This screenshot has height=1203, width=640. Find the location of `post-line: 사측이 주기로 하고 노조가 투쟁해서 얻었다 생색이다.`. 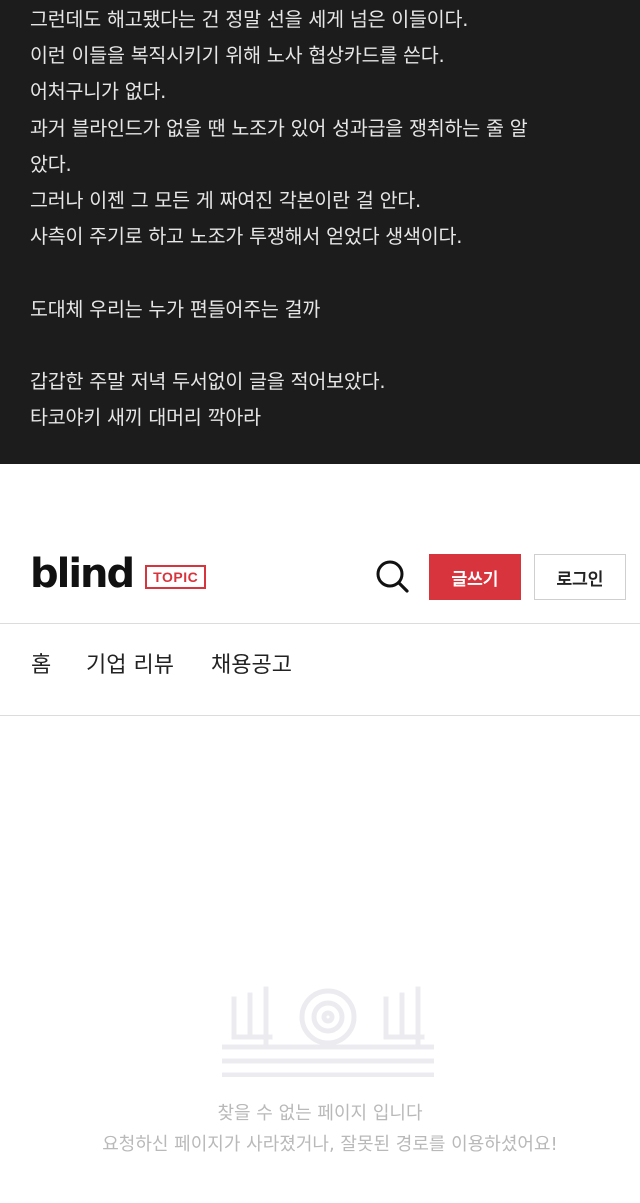

post-line: 사측이 주기로 하고 노조가 투쟁해서 얻었다 생색이다. is located at coordinates (246, 237).